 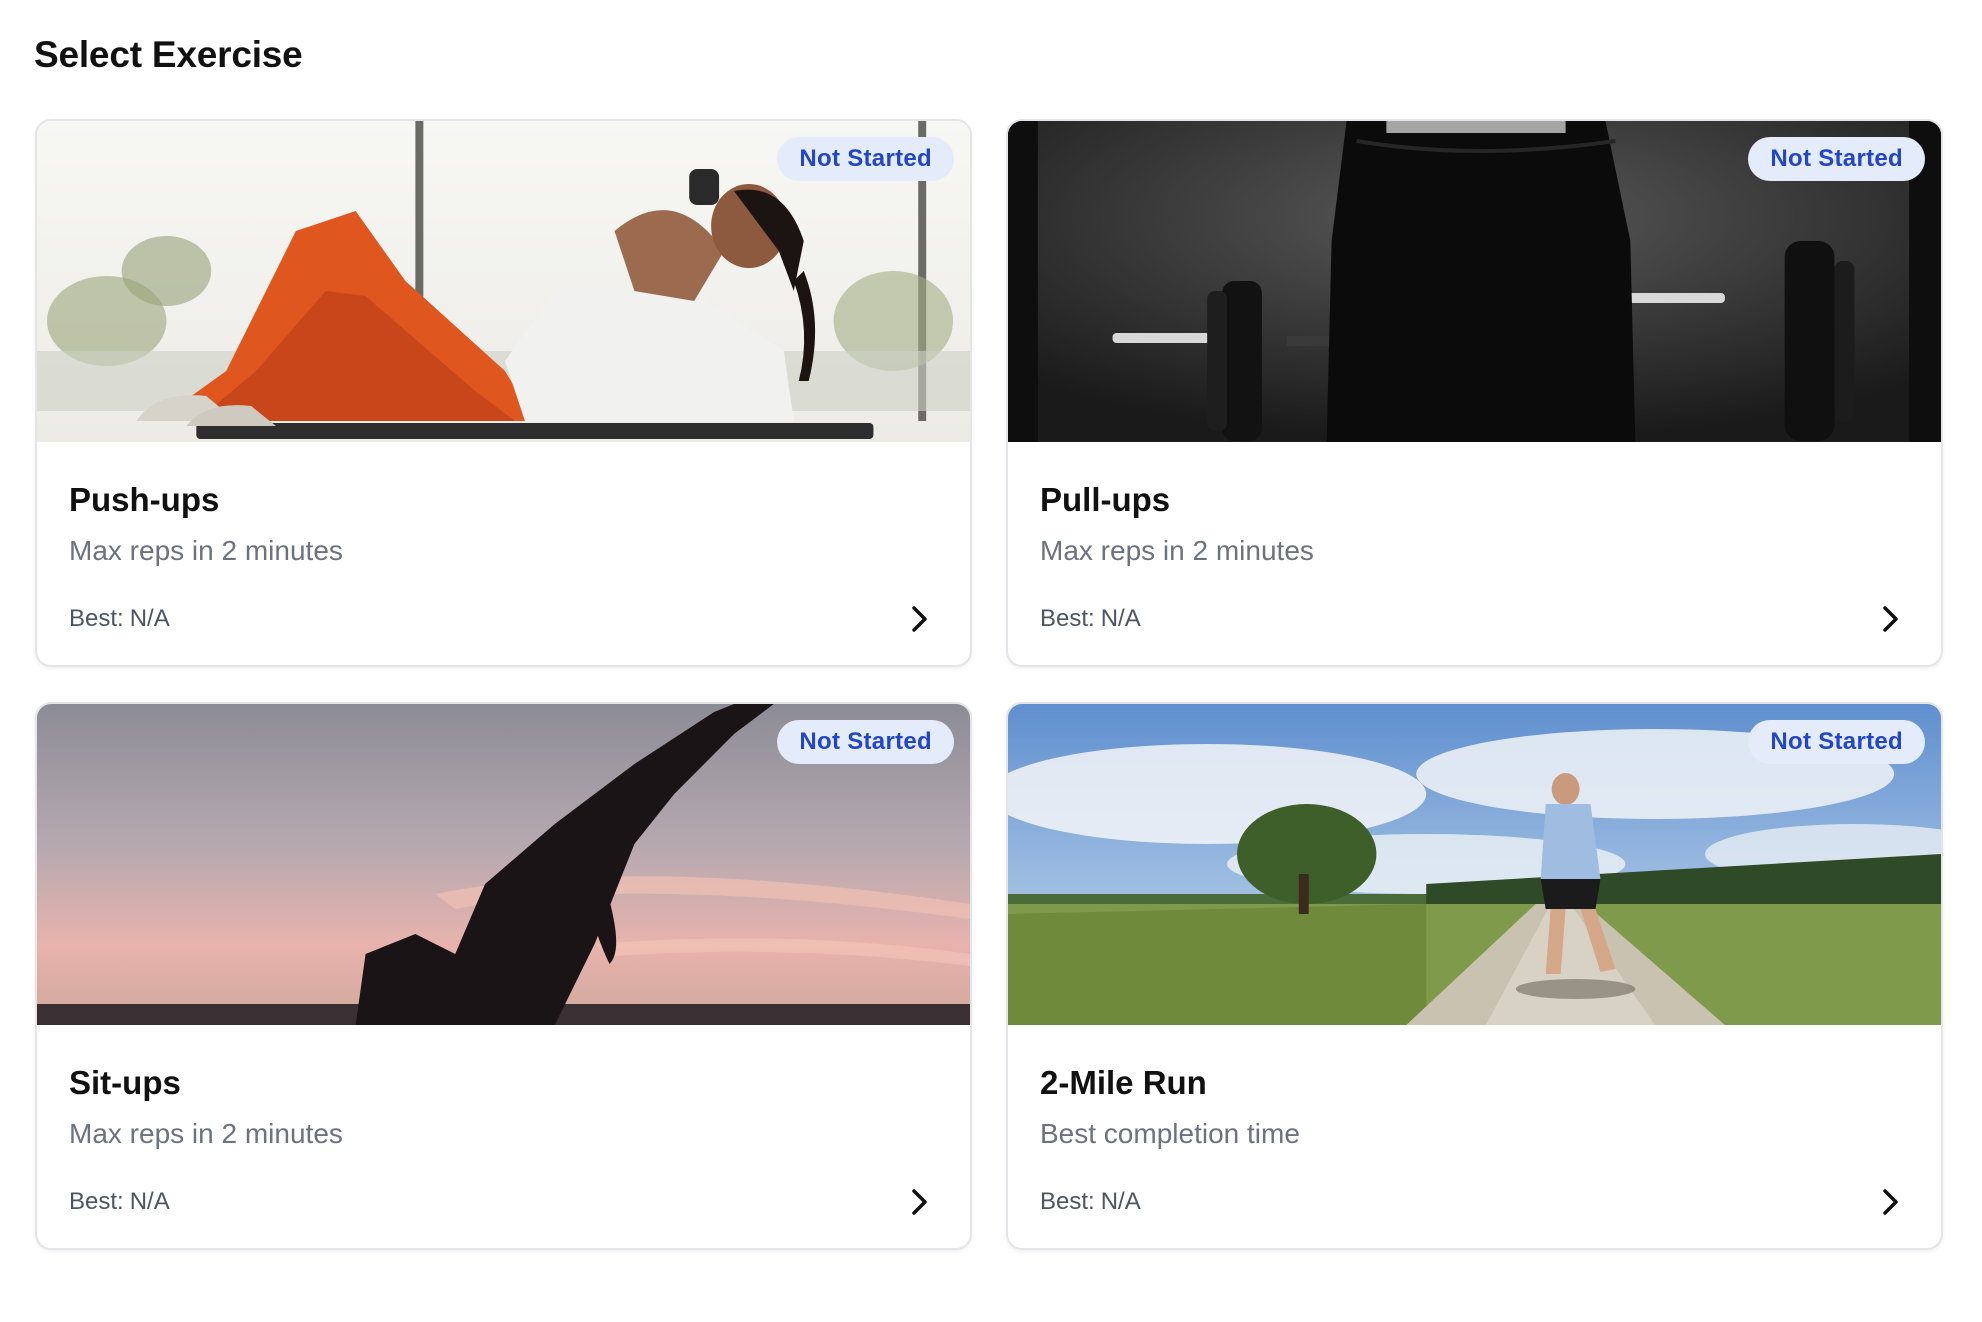 What do you see at coordinates (144, 499) in the screenshot?
I see `exercise-name: Push-ups` at bounding box center [144, 499].